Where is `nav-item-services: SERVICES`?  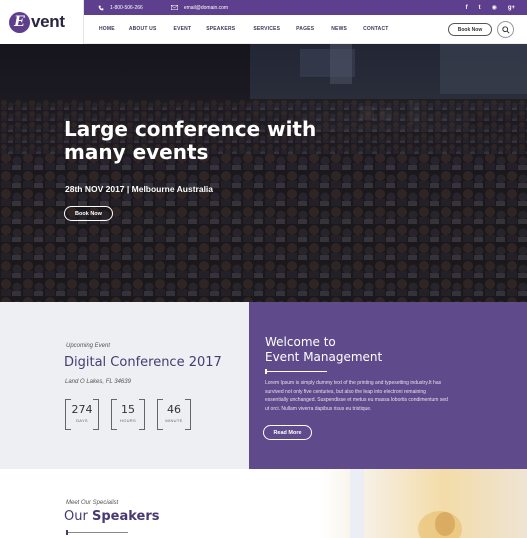 nav-item-services: SERVICES is located at coordinates (266, 29).